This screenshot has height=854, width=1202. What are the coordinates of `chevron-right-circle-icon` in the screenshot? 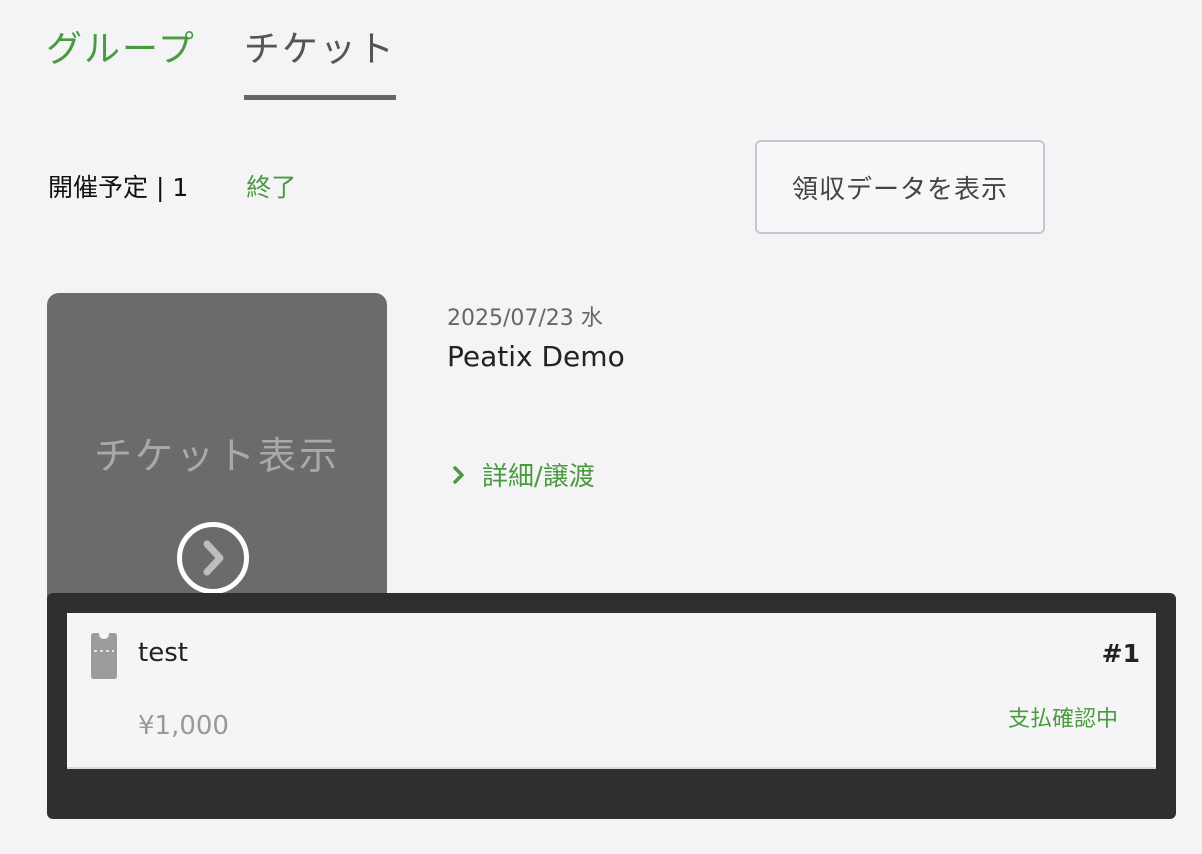 It's located at (213, 558).